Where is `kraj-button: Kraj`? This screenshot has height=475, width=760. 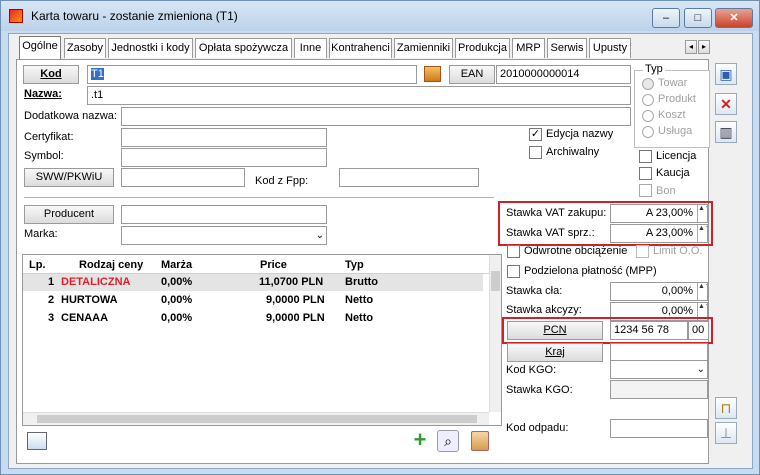
kraj-button: Kraj is located at coordinates (555, 352).